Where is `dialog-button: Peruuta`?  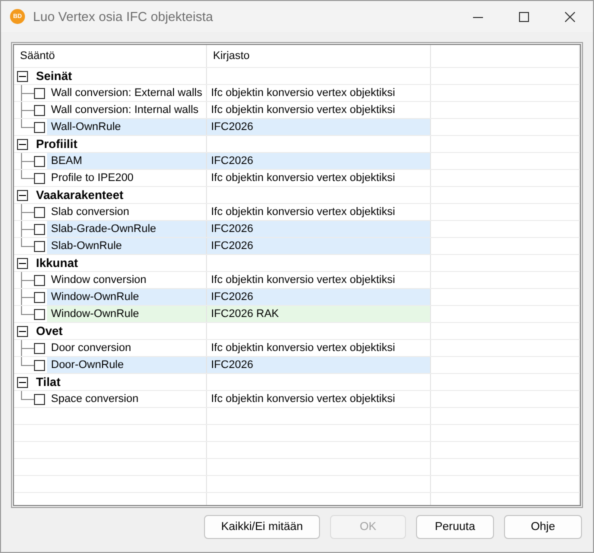
dialog-button: Peruuta is located at coordinates (455, 527).